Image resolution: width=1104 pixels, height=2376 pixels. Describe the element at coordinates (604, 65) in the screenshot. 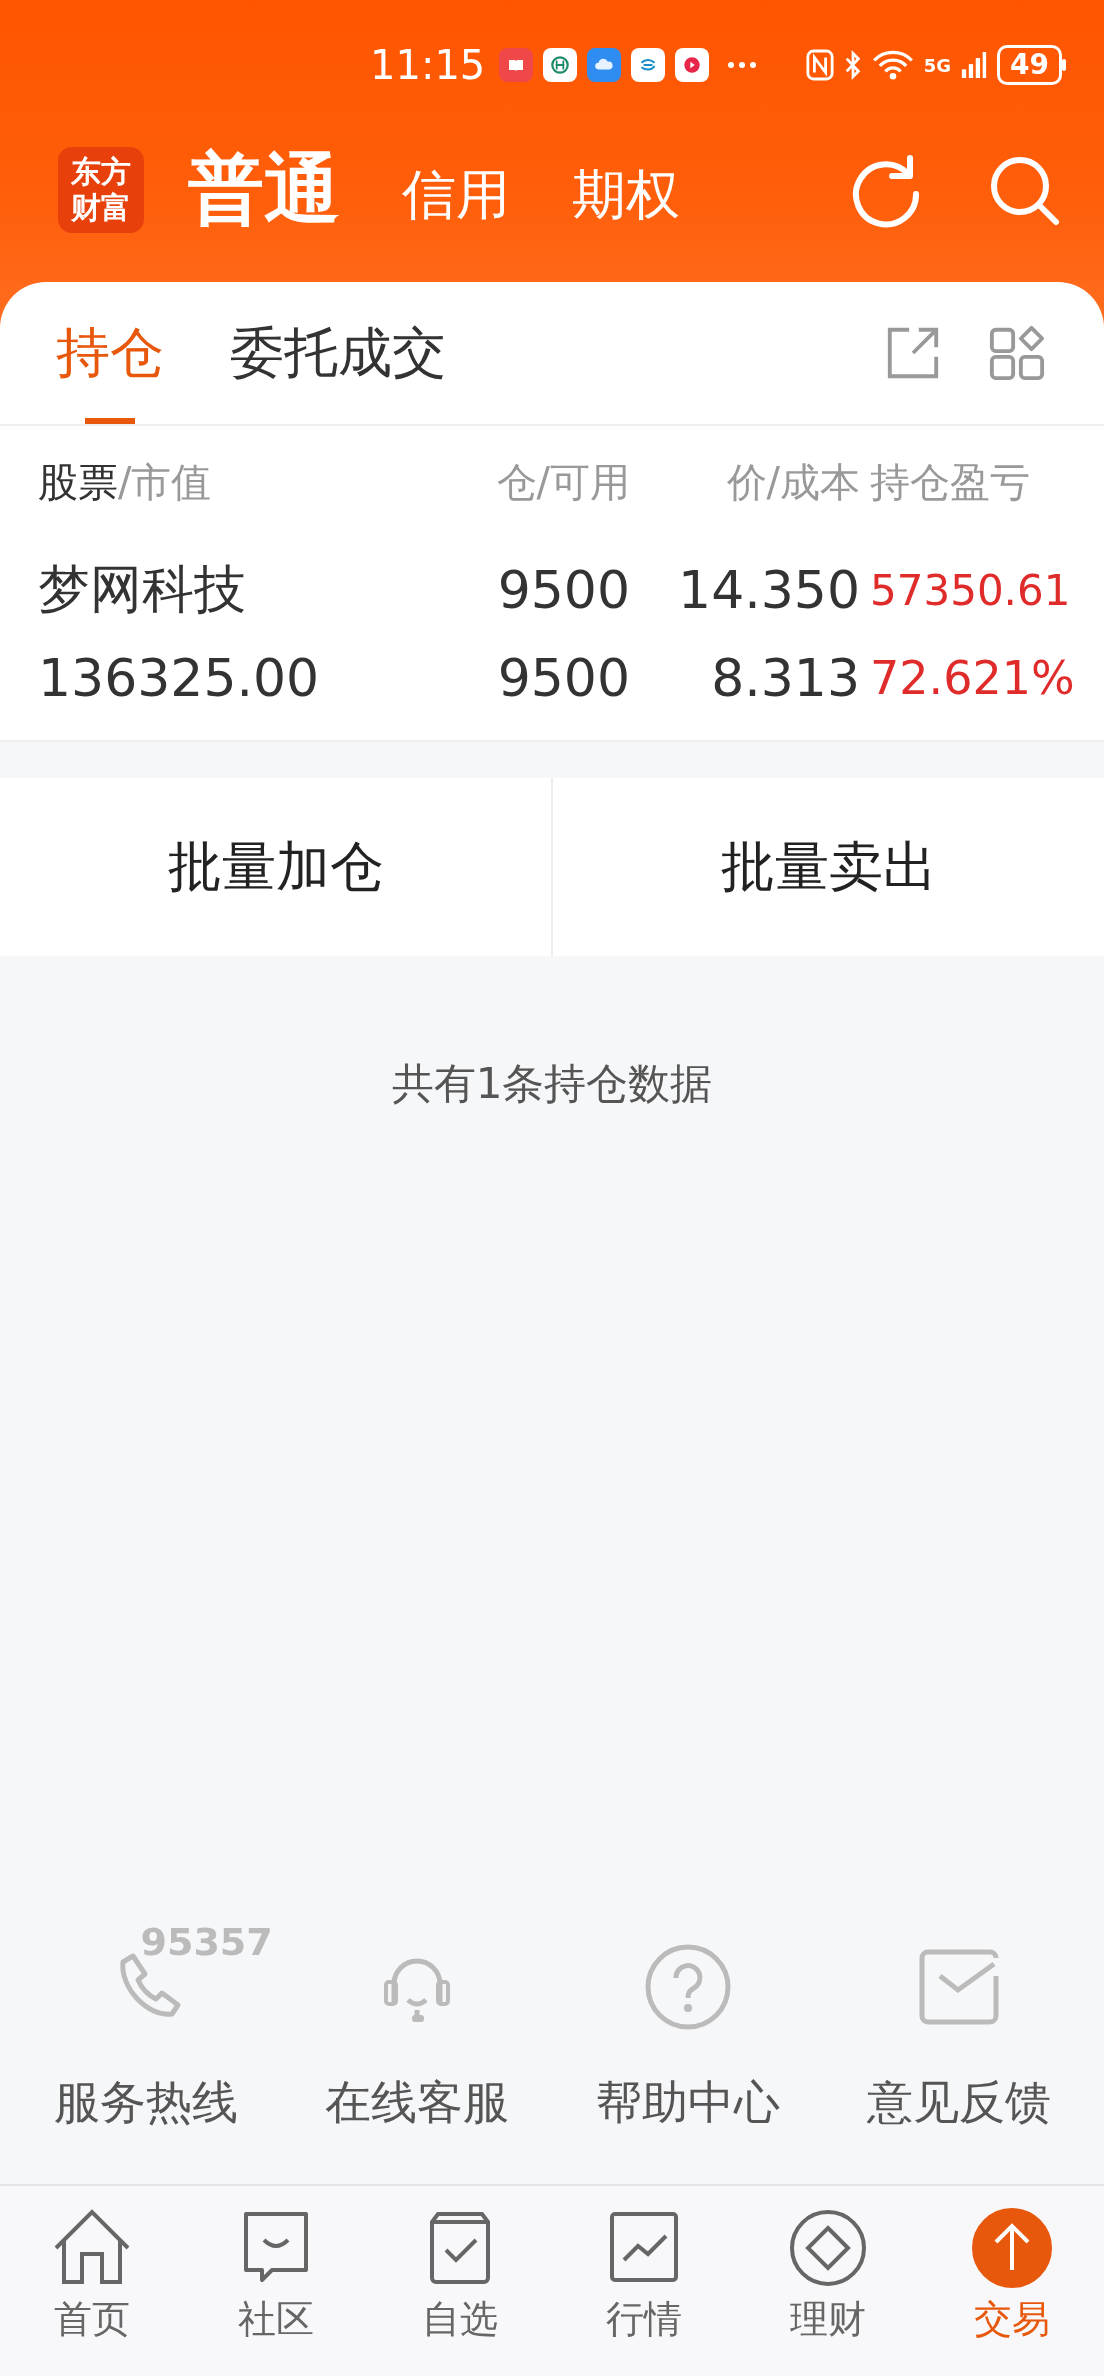

I see `cloud-app-icon` at that location.